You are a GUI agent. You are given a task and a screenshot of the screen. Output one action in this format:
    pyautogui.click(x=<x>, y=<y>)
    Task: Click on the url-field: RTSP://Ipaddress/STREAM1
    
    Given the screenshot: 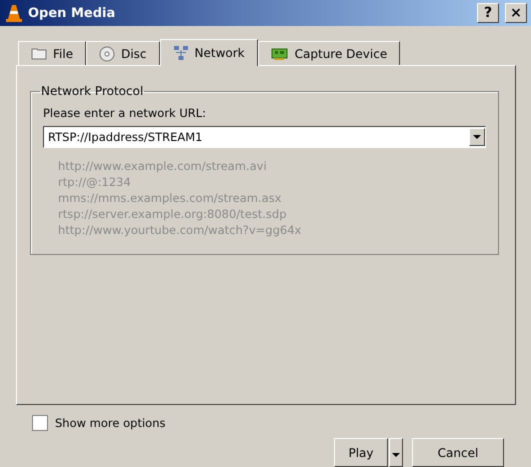 What is the action you would take?
    pyautogui.click(x=264, y=137)
    